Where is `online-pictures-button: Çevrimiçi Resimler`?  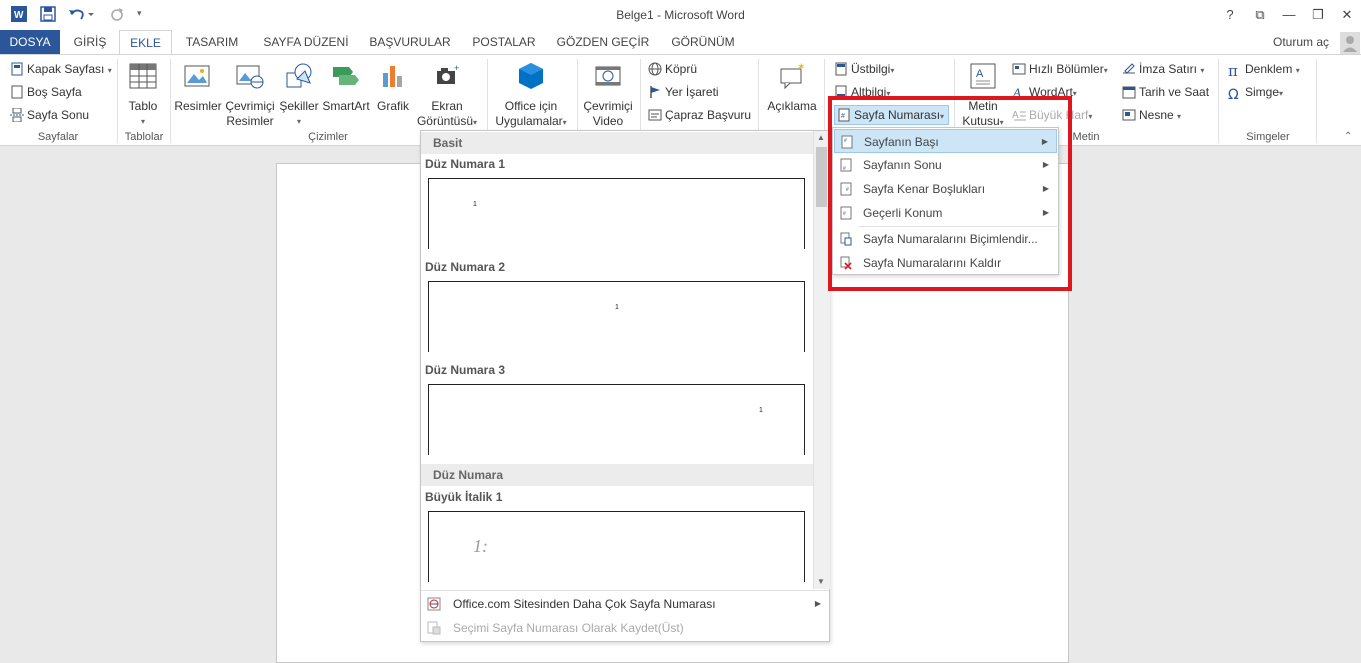 online-pictures-button: Çevrimiçi Resimler is located at coordinates (250, 95).